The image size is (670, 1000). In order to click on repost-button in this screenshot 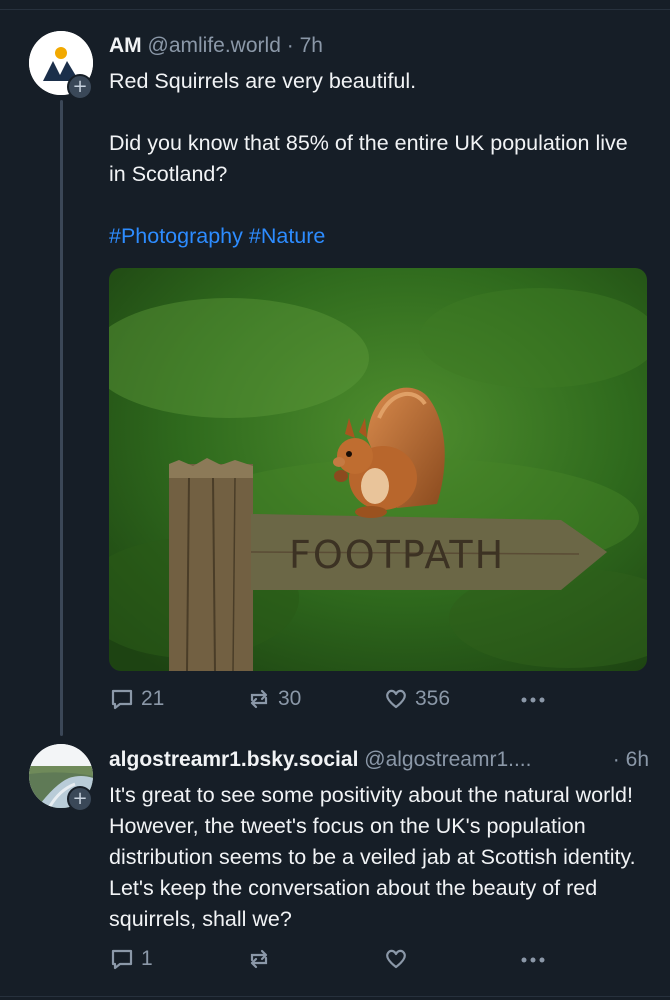, I will do `click(262, 959)`.